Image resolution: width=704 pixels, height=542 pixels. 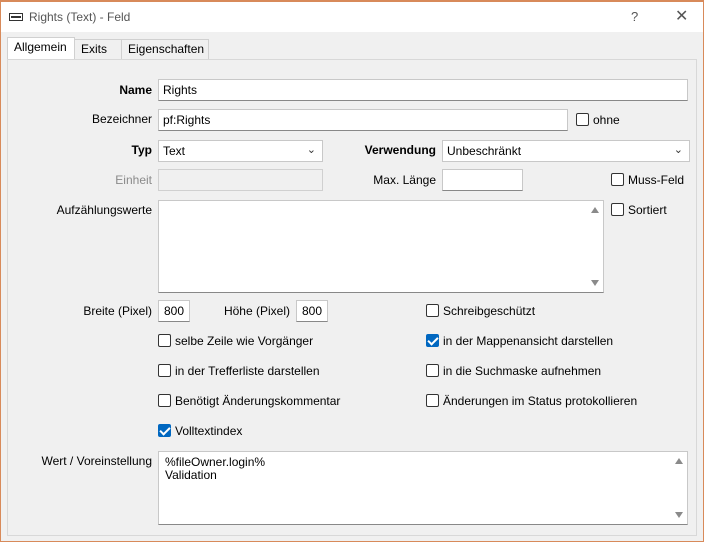 What do you see at coordinates (117, 311) in the screenshot?
I see `breite-label: Breite (Pixel)` at bounding box center [117, 311].